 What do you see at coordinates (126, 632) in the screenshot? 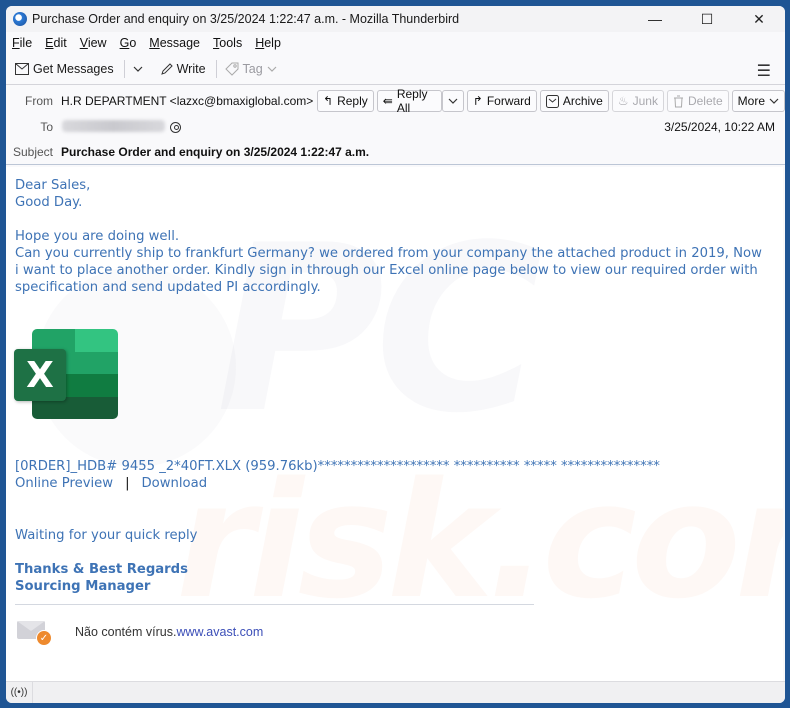
I see `avast-text: Não contém vírus.` at bounding box center [126, 632].